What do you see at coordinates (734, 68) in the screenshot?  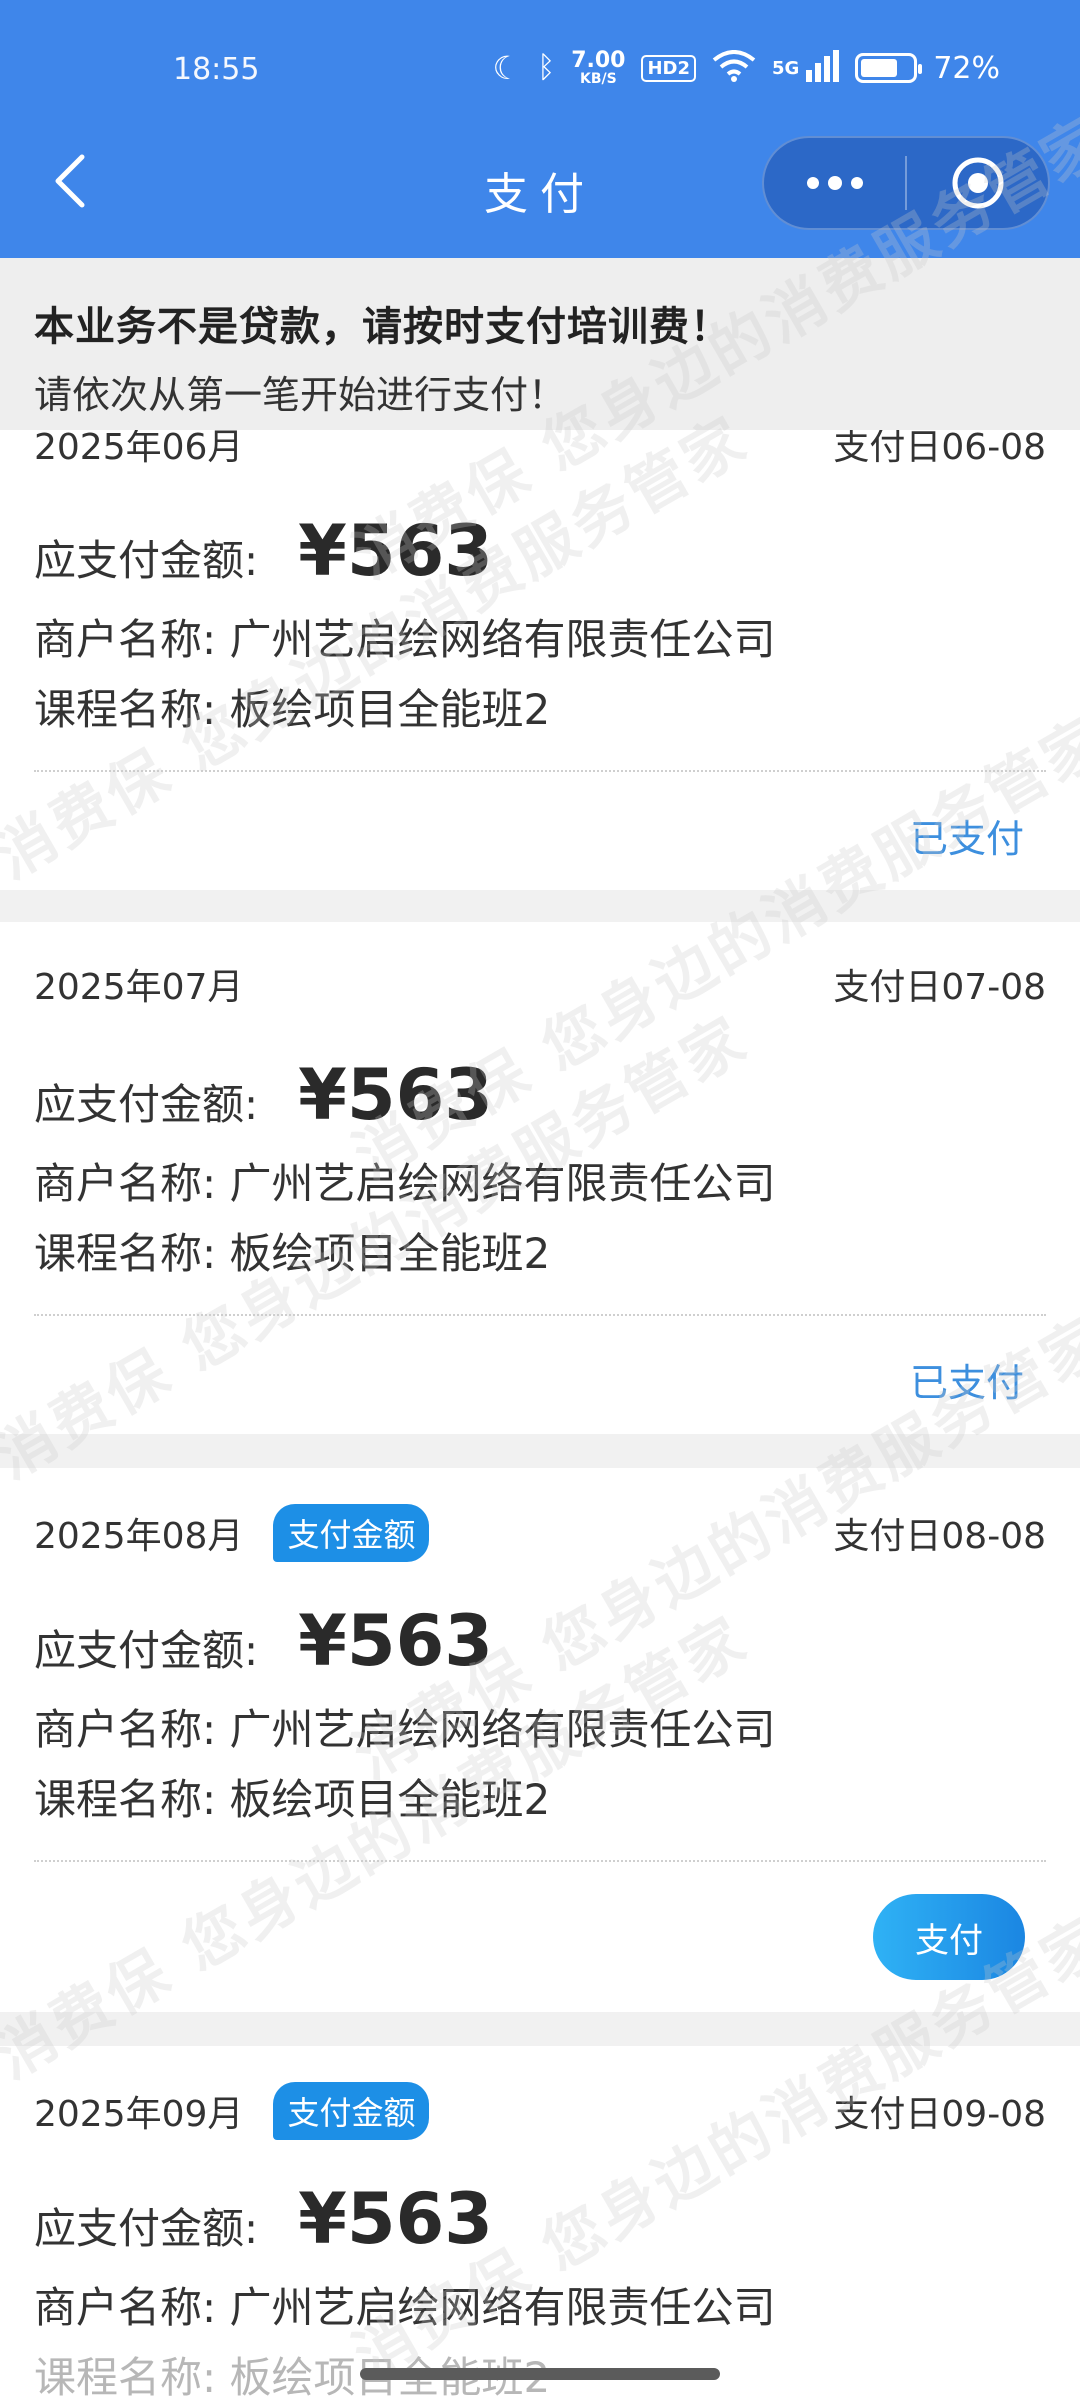 I see `wifi-icon` at bounding box center [734, 68].